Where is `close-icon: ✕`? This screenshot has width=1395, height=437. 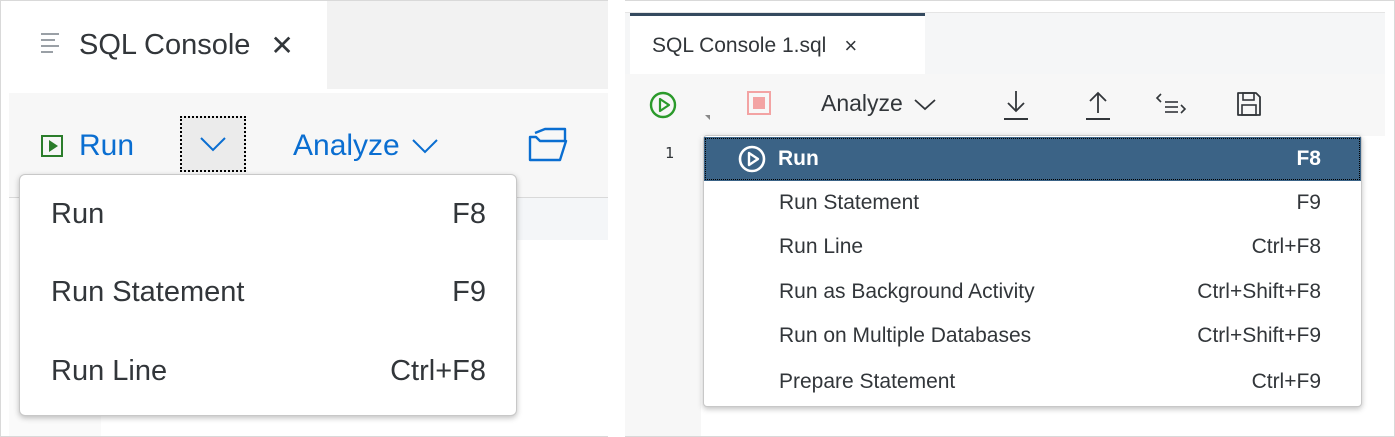 close-icon: ✕ is located at coordinates (281, 45).